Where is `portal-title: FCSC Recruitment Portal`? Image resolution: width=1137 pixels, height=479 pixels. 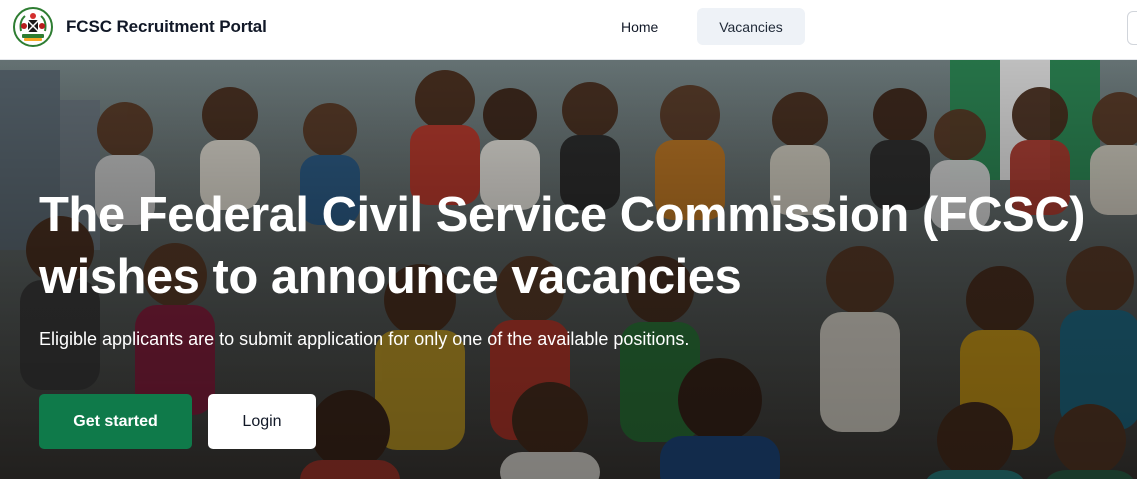 portal-title: FCSC Recruitment Portal is located at coordinates (166, 27).